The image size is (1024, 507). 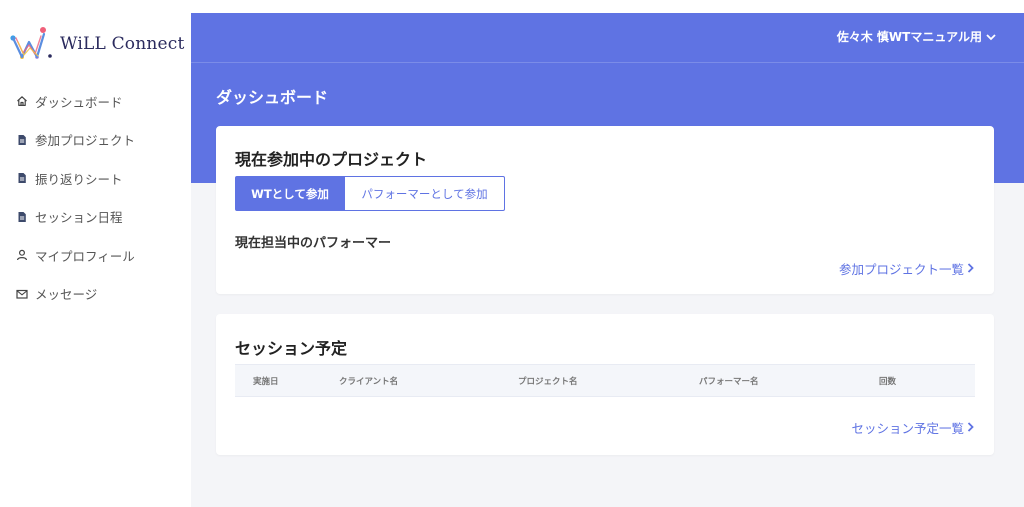 I want to click on sessions-list-link: セッション予定一覧, so click(x=912, y=427).